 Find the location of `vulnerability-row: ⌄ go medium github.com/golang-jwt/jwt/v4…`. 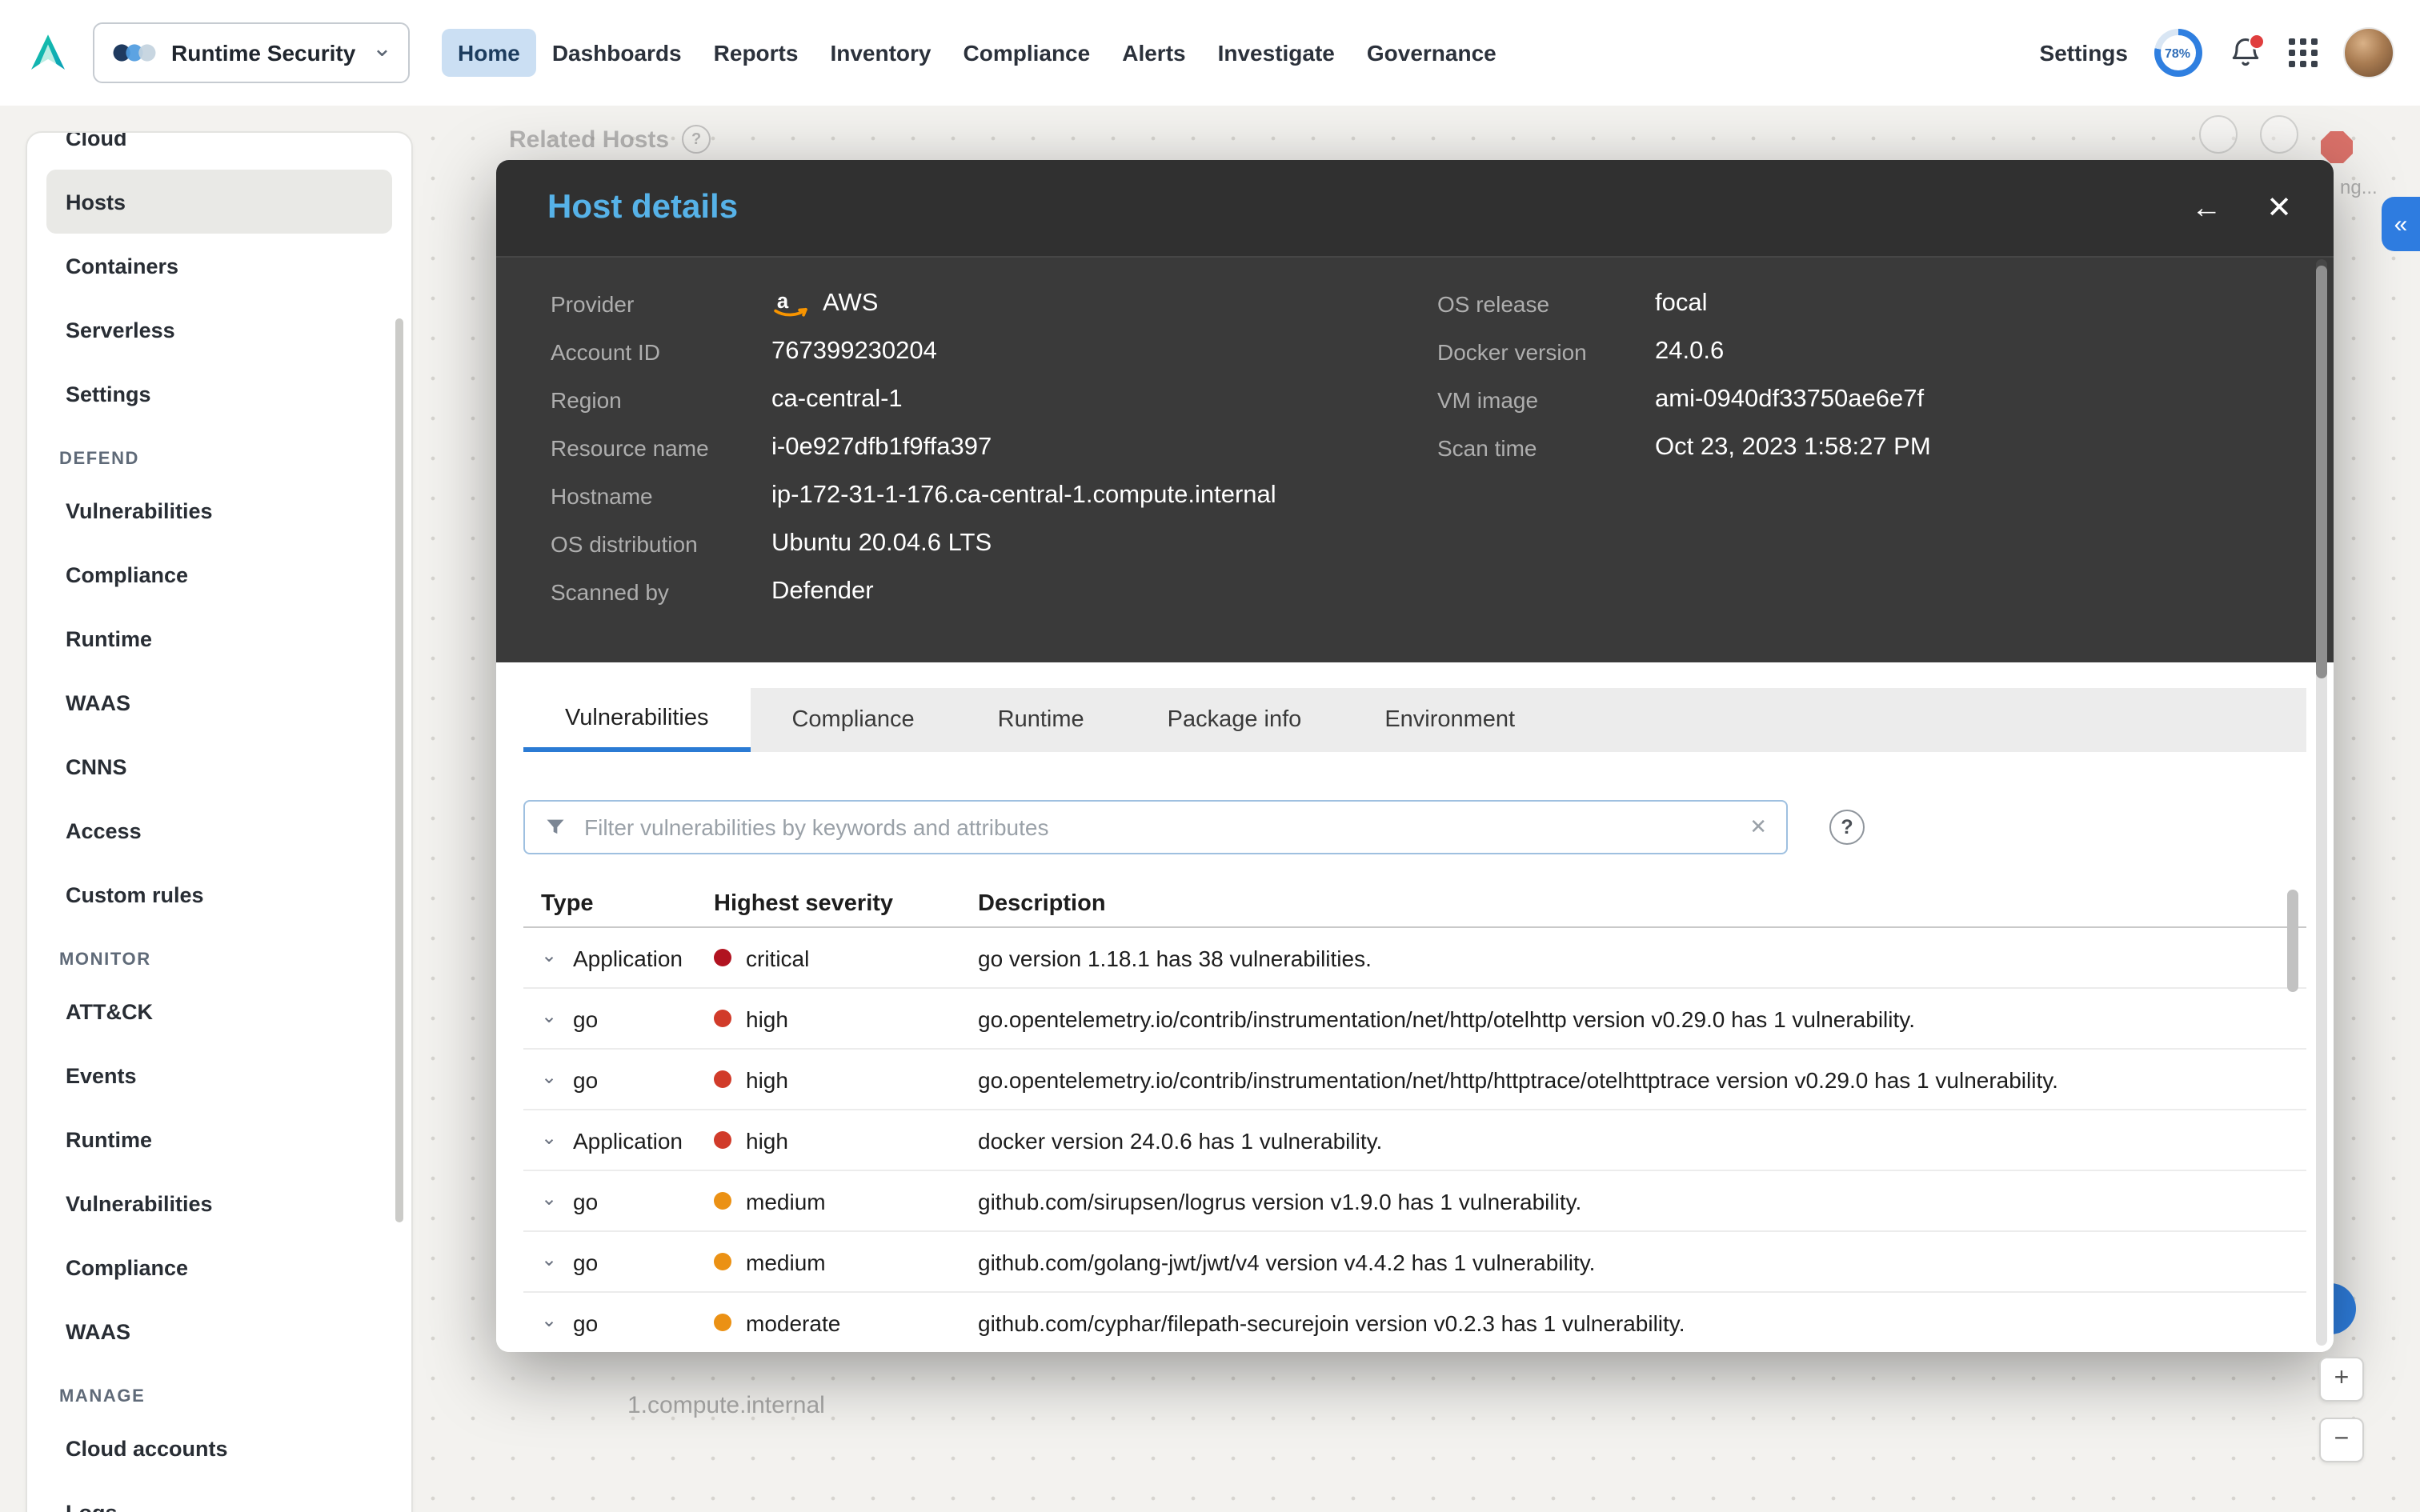

vulnerability-row: ⌄ go medium github.com/golang-jwt/jwt/v4… is located at coordinates (1414, 1262).